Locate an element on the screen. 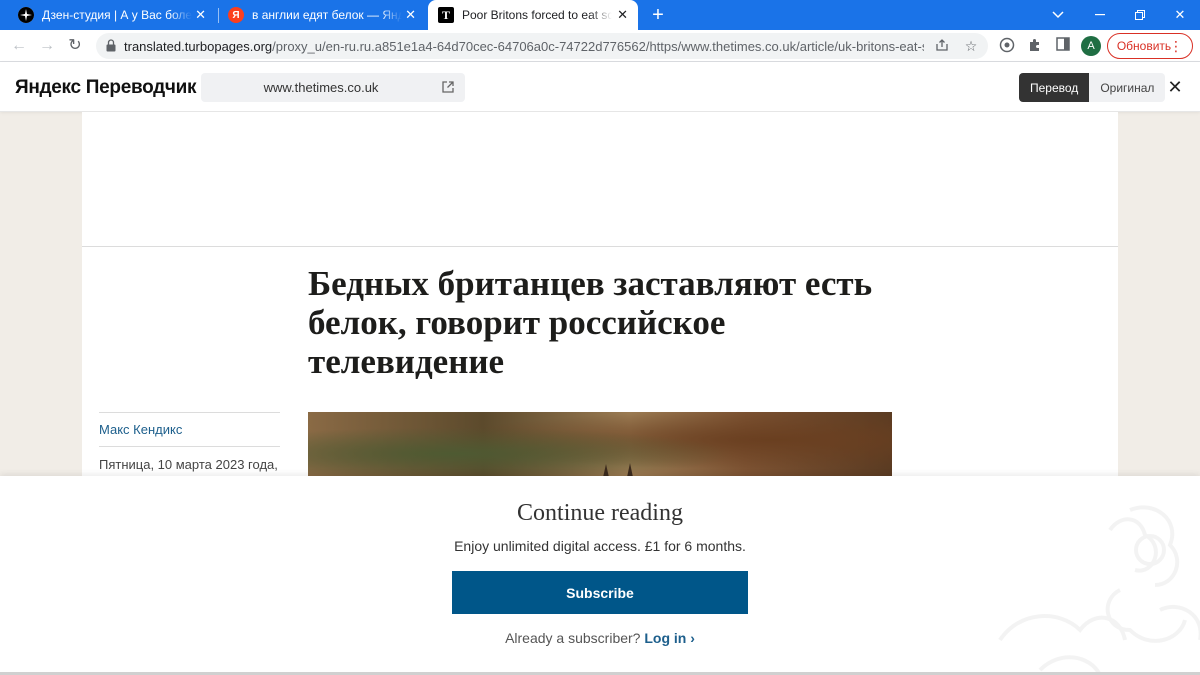 The image size is (1200, 675). tab-zen: Дзен-студия | А у Вас болели зу ✕ is located at coordinates (113, 15).